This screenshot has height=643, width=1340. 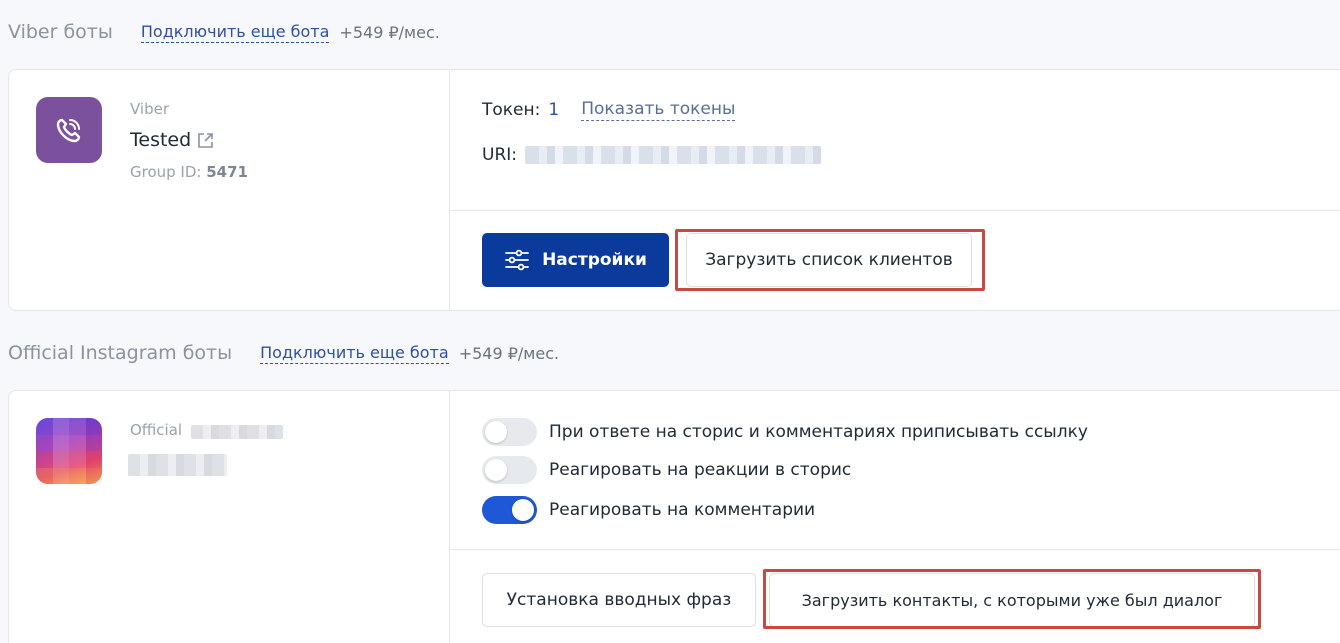 I want to click on instagram-section-title: Official Instagram боты, so click(x=120, y=353).